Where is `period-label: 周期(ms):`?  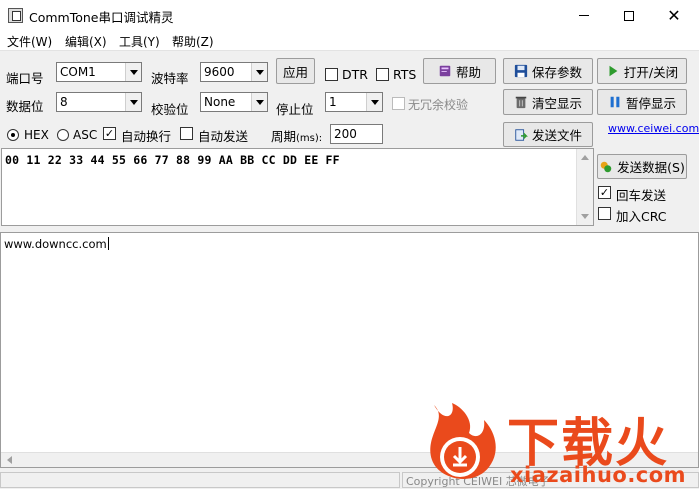
period-label: 周期(ms): is located at coordinates (296, 135).